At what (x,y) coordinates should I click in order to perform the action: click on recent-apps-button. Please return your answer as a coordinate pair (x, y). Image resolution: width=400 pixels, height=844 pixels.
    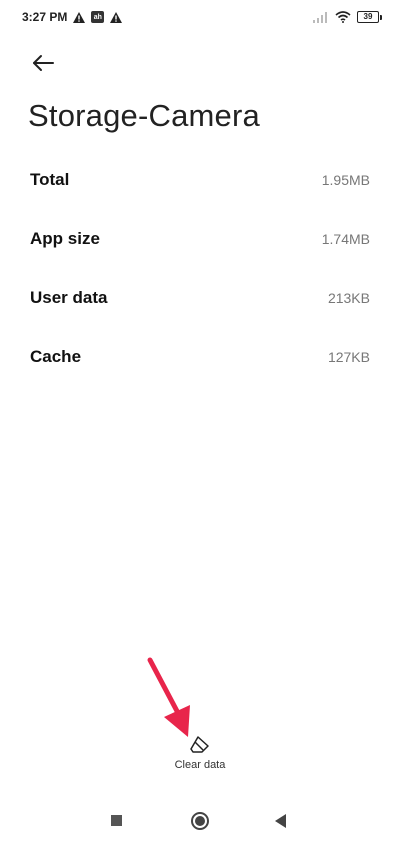
    Looking at the image, I should click on (116, 820).